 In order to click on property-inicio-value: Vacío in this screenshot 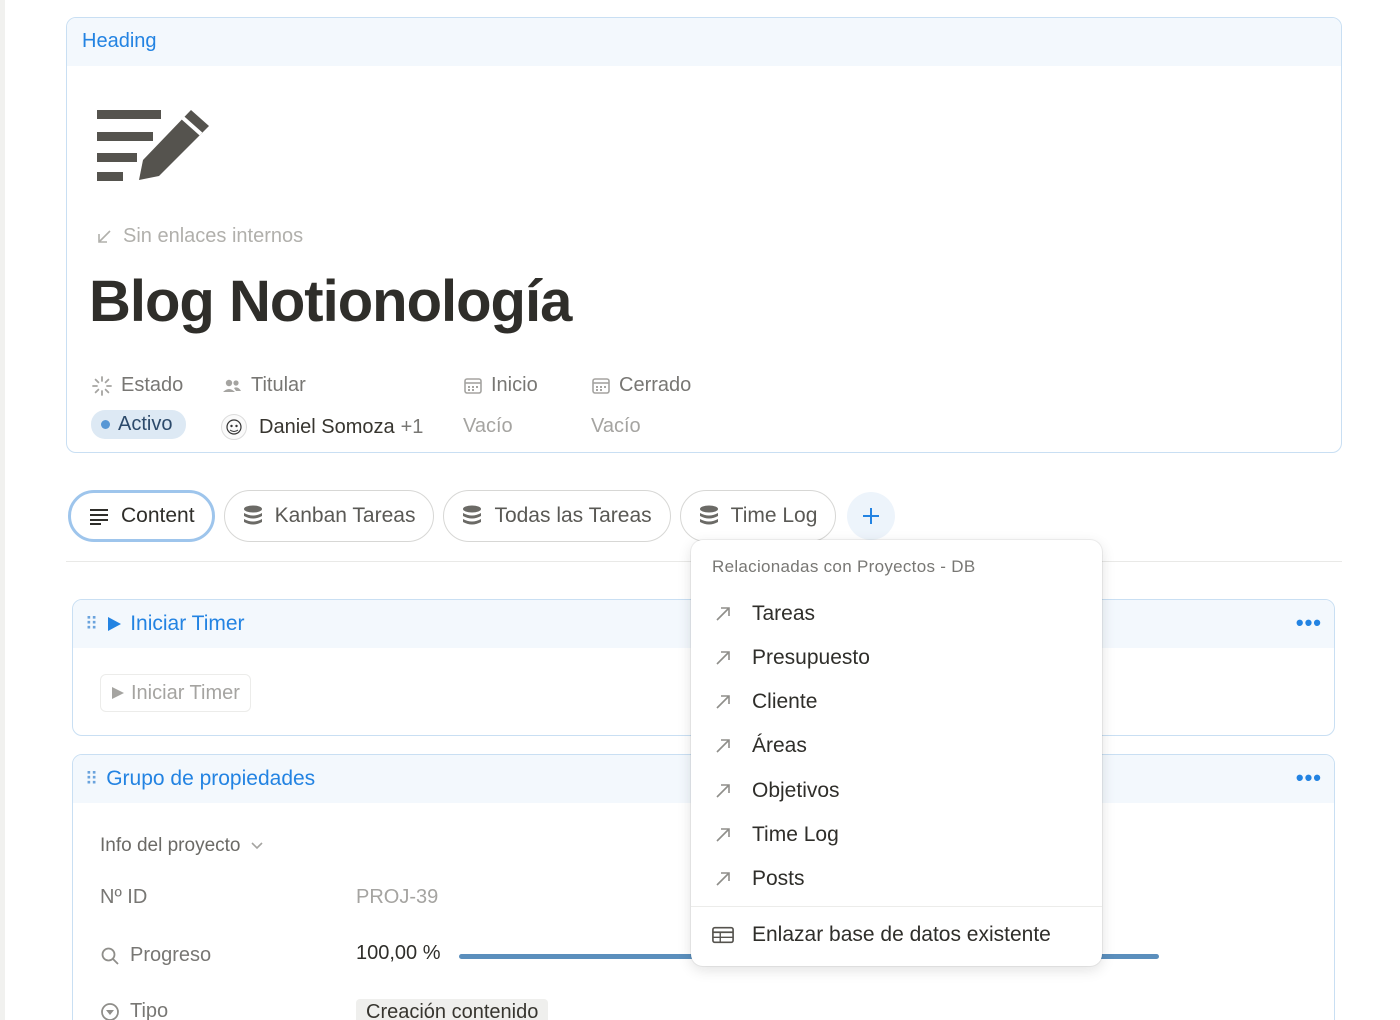, I will do `click(488, 426)`.